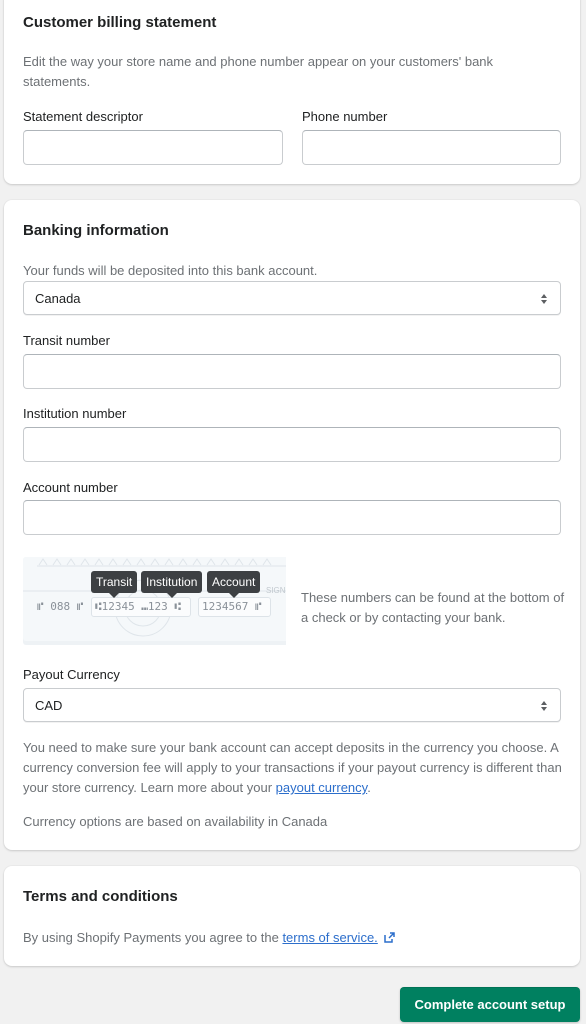 The width and height of the screenshot is (586, 1024). What do you see at coordinates (369, 787) in the screenshot?
I see `payout-note-end: .` at bounding box center [369, 787].